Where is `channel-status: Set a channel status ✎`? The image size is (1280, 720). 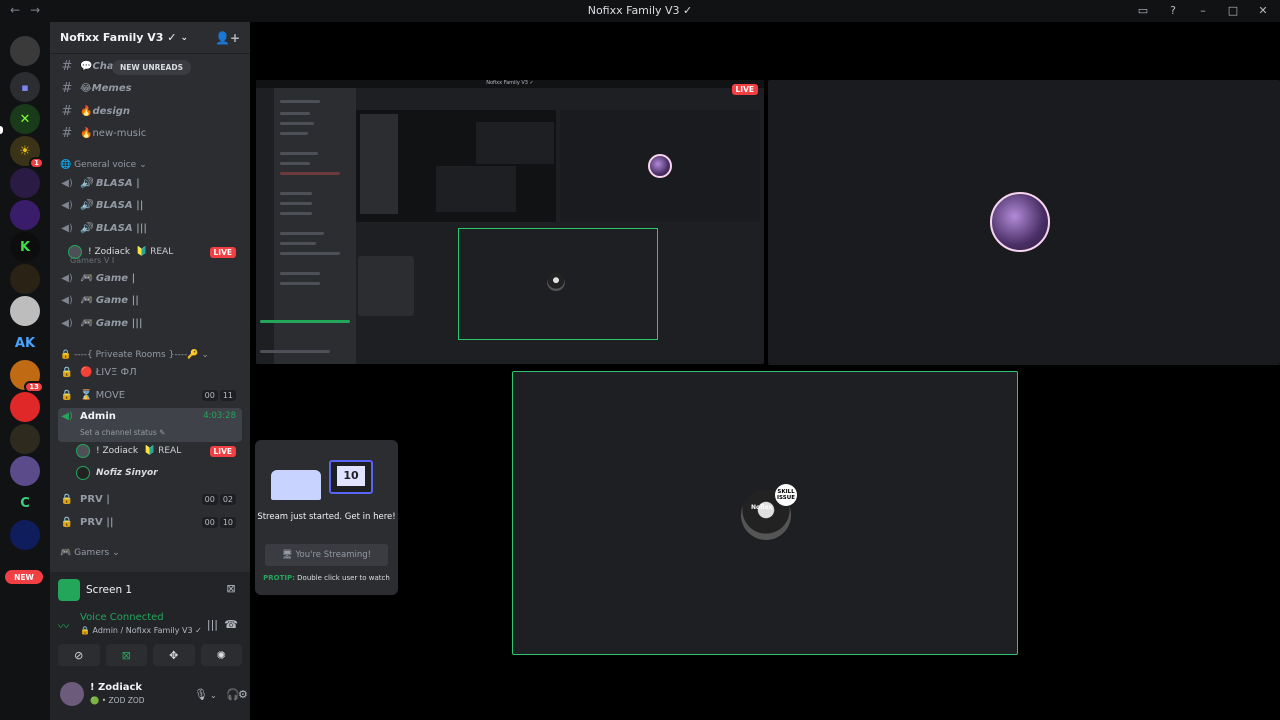 channel-status: Set a channel status ✎ is located at coordinates (122, 432).